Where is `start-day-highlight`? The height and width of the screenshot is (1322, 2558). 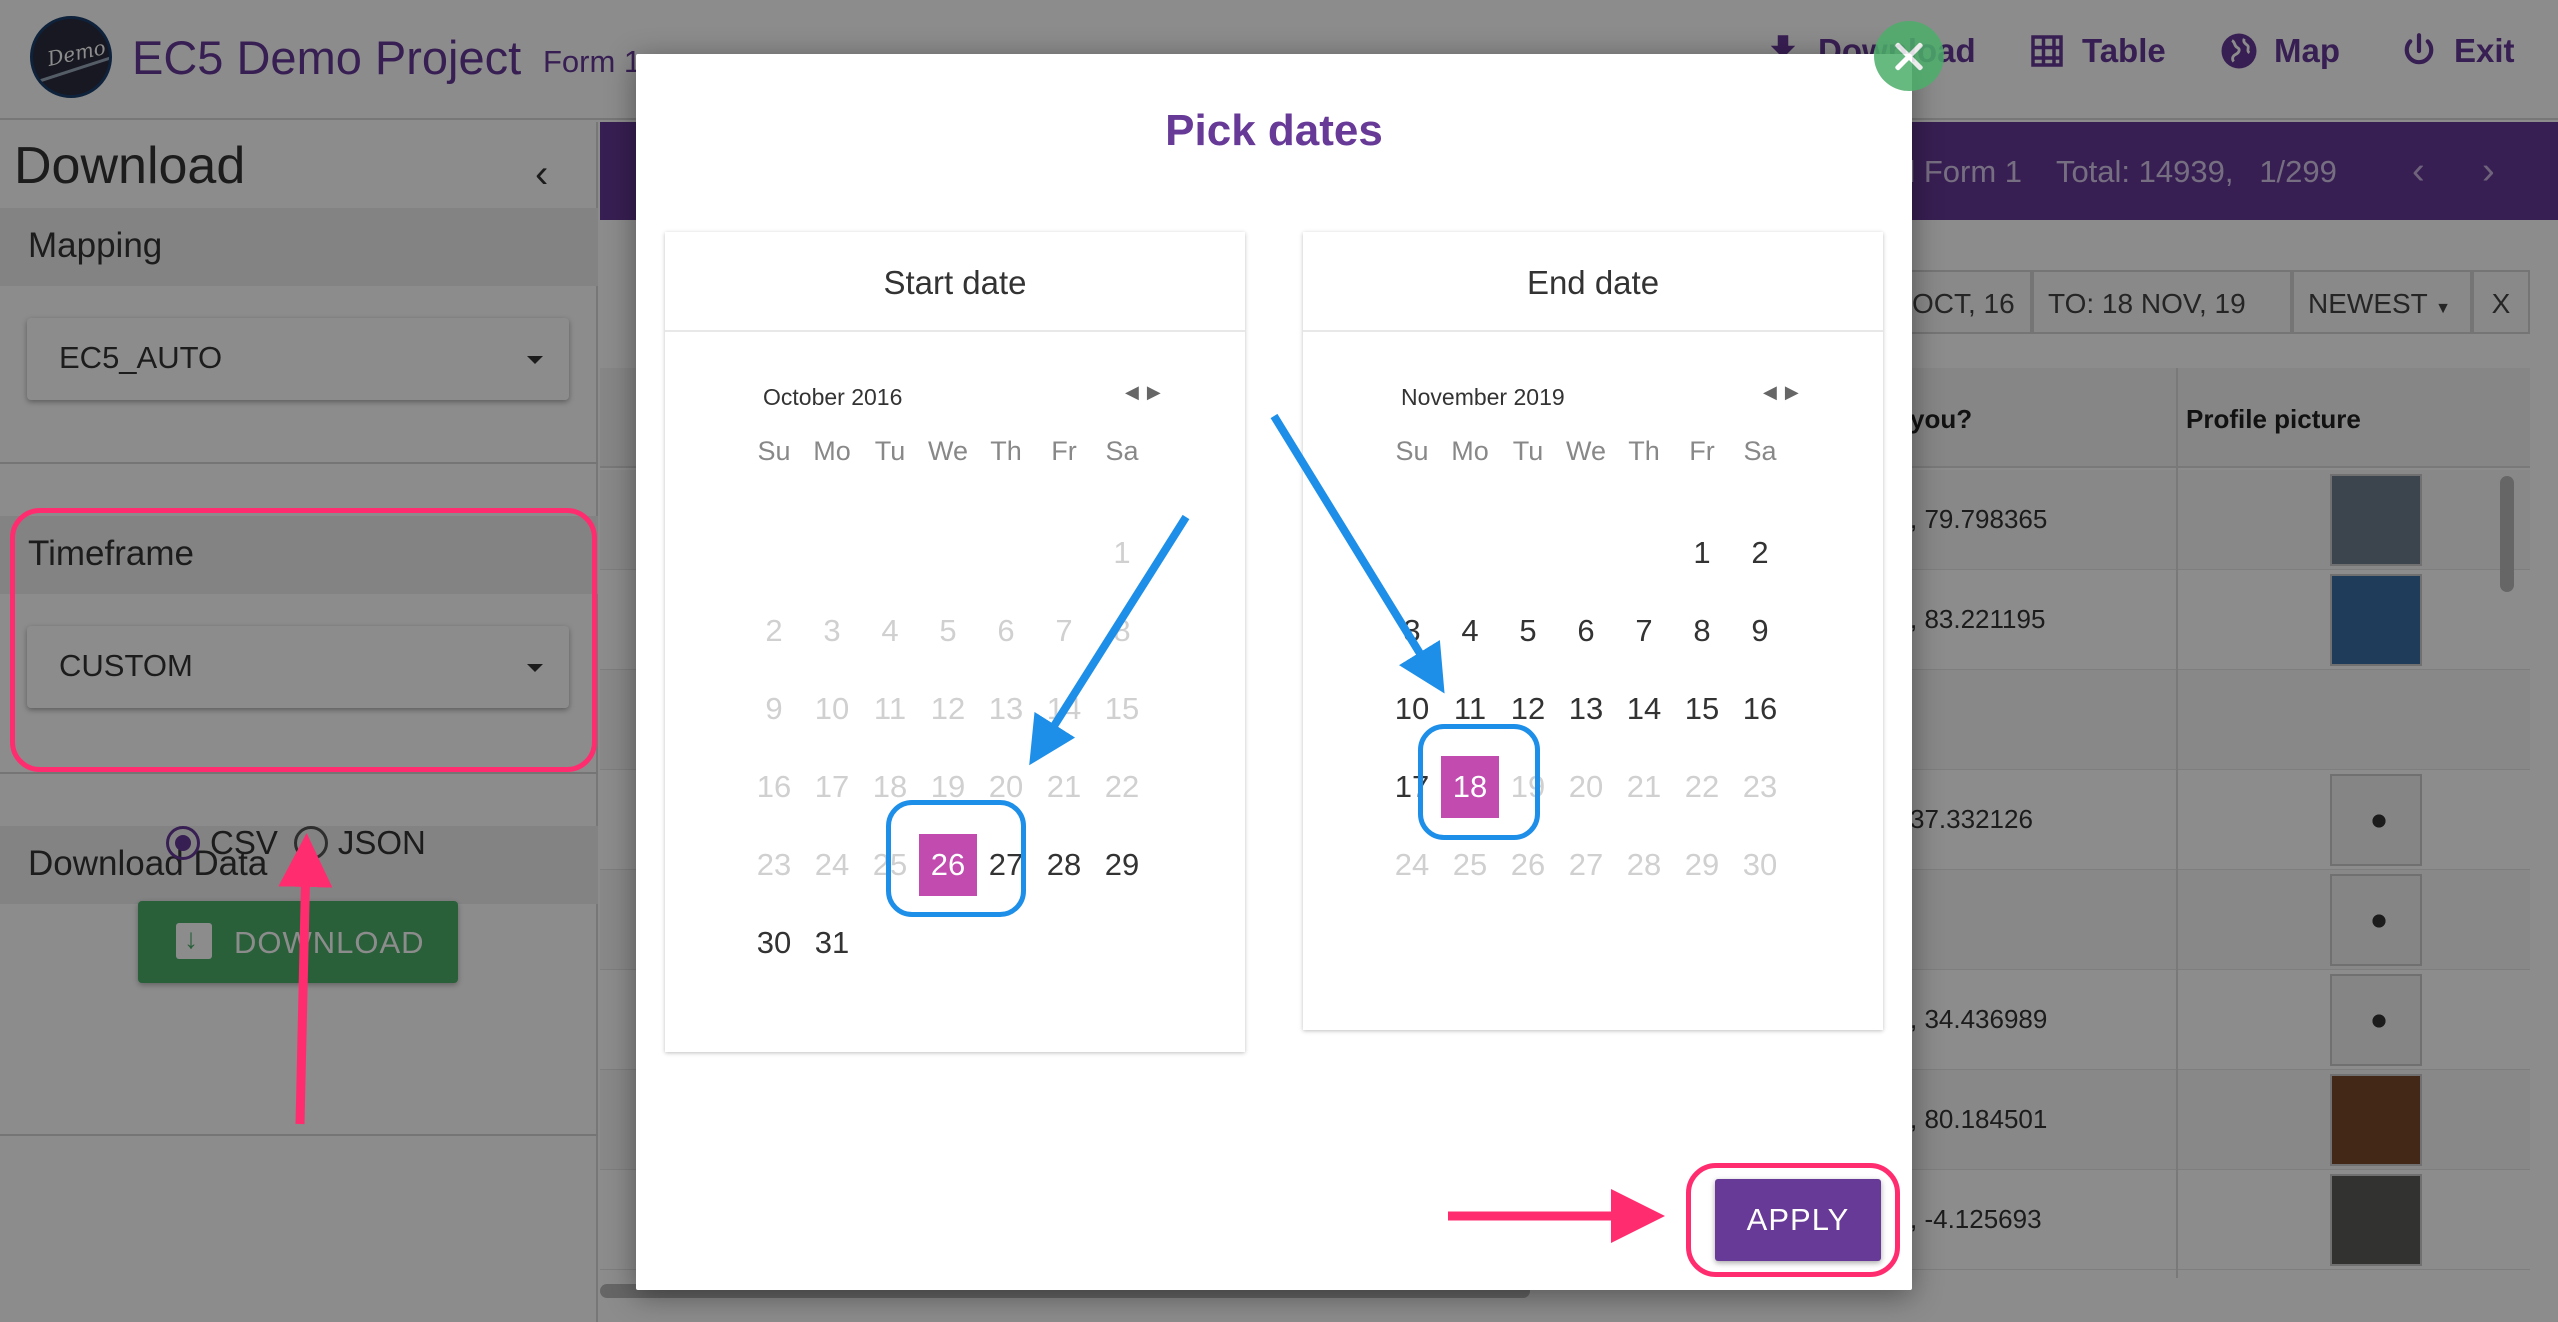 start-day-highlight is located at coordinates (956, 858).